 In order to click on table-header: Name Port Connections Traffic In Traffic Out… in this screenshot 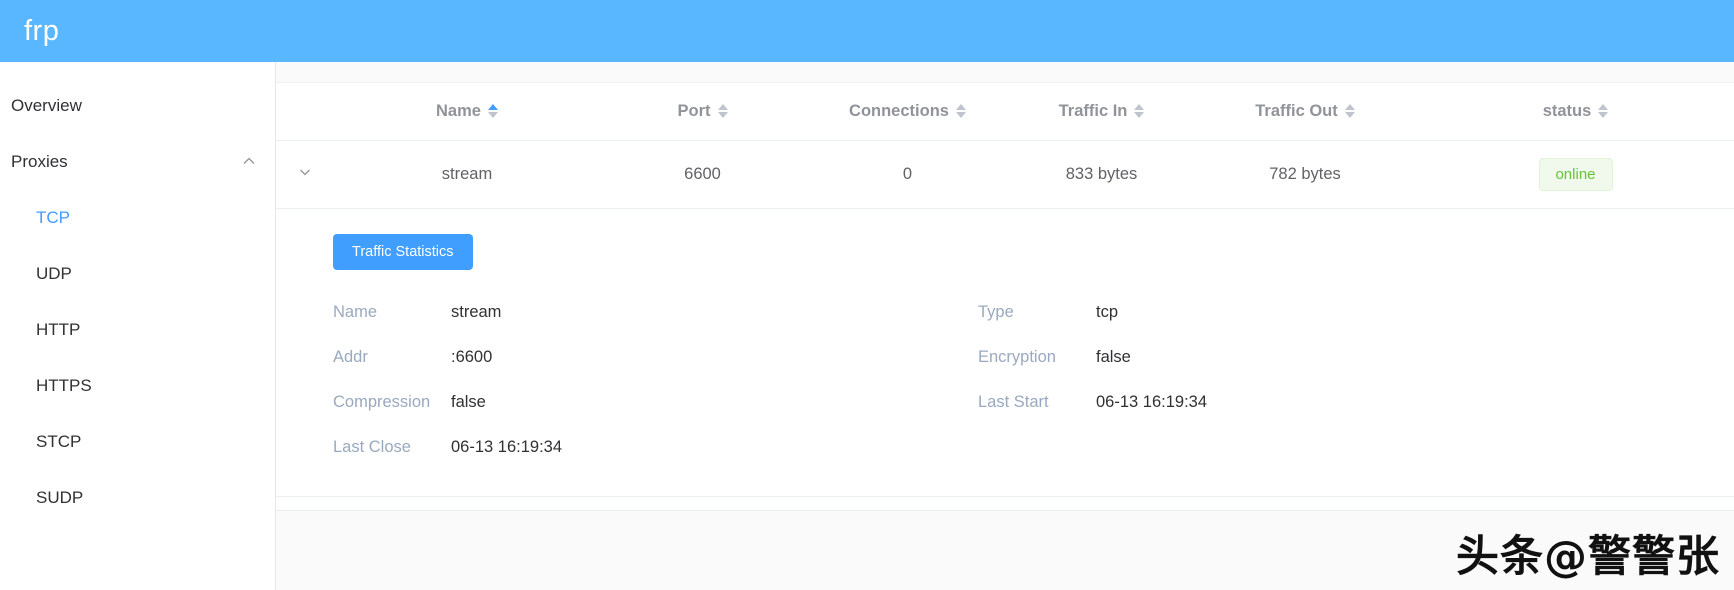, I will do `click(1005, 112)`.